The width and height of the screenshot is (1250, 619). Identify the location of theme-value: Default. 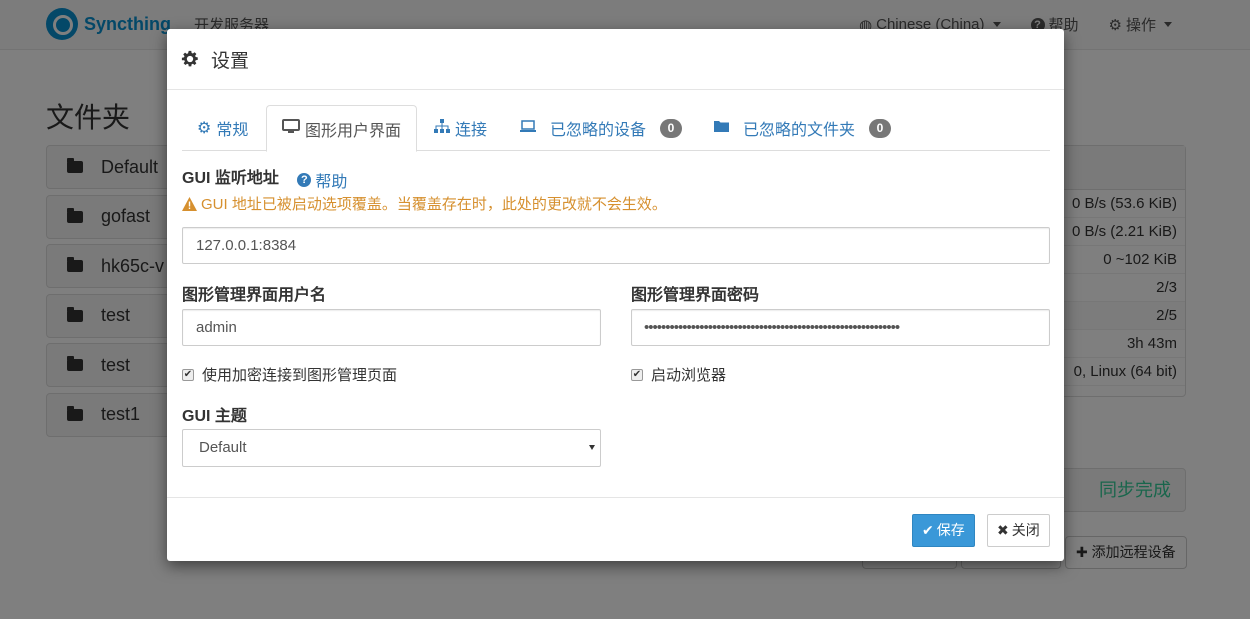
(223, 447).